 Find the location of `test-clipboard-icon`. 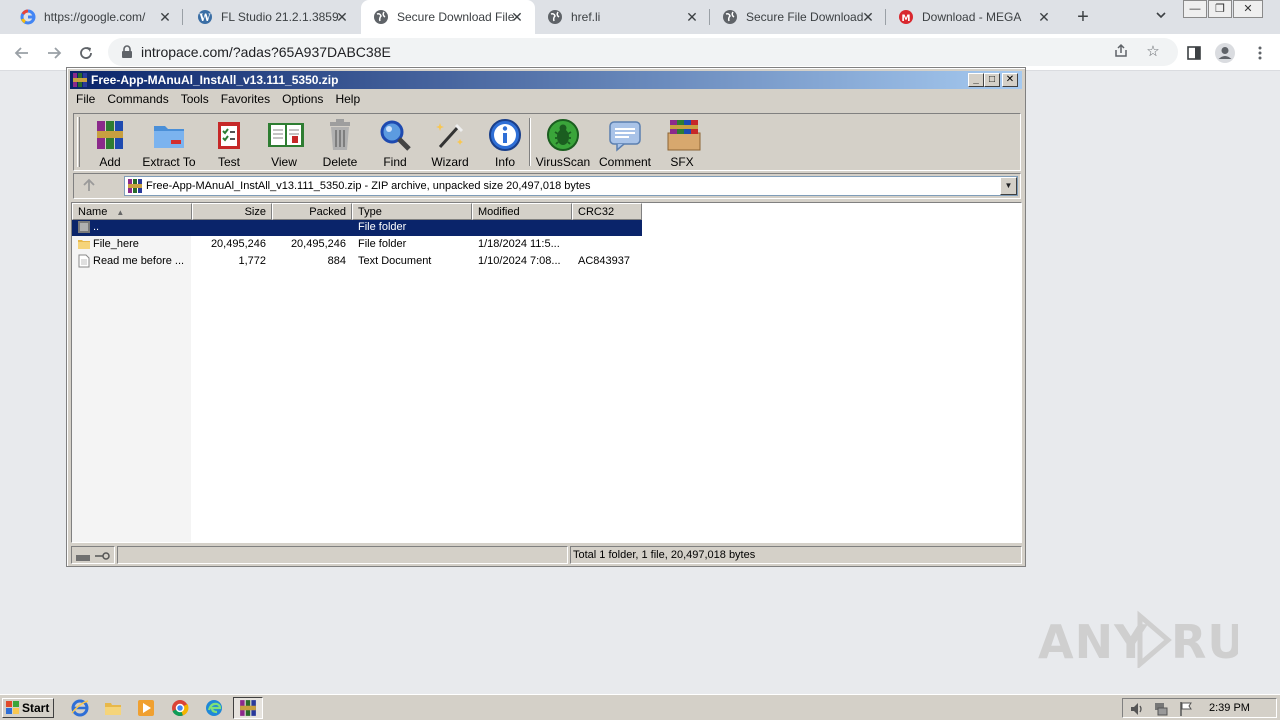

test-clipboard-icon is located at coordinates (229, 135).